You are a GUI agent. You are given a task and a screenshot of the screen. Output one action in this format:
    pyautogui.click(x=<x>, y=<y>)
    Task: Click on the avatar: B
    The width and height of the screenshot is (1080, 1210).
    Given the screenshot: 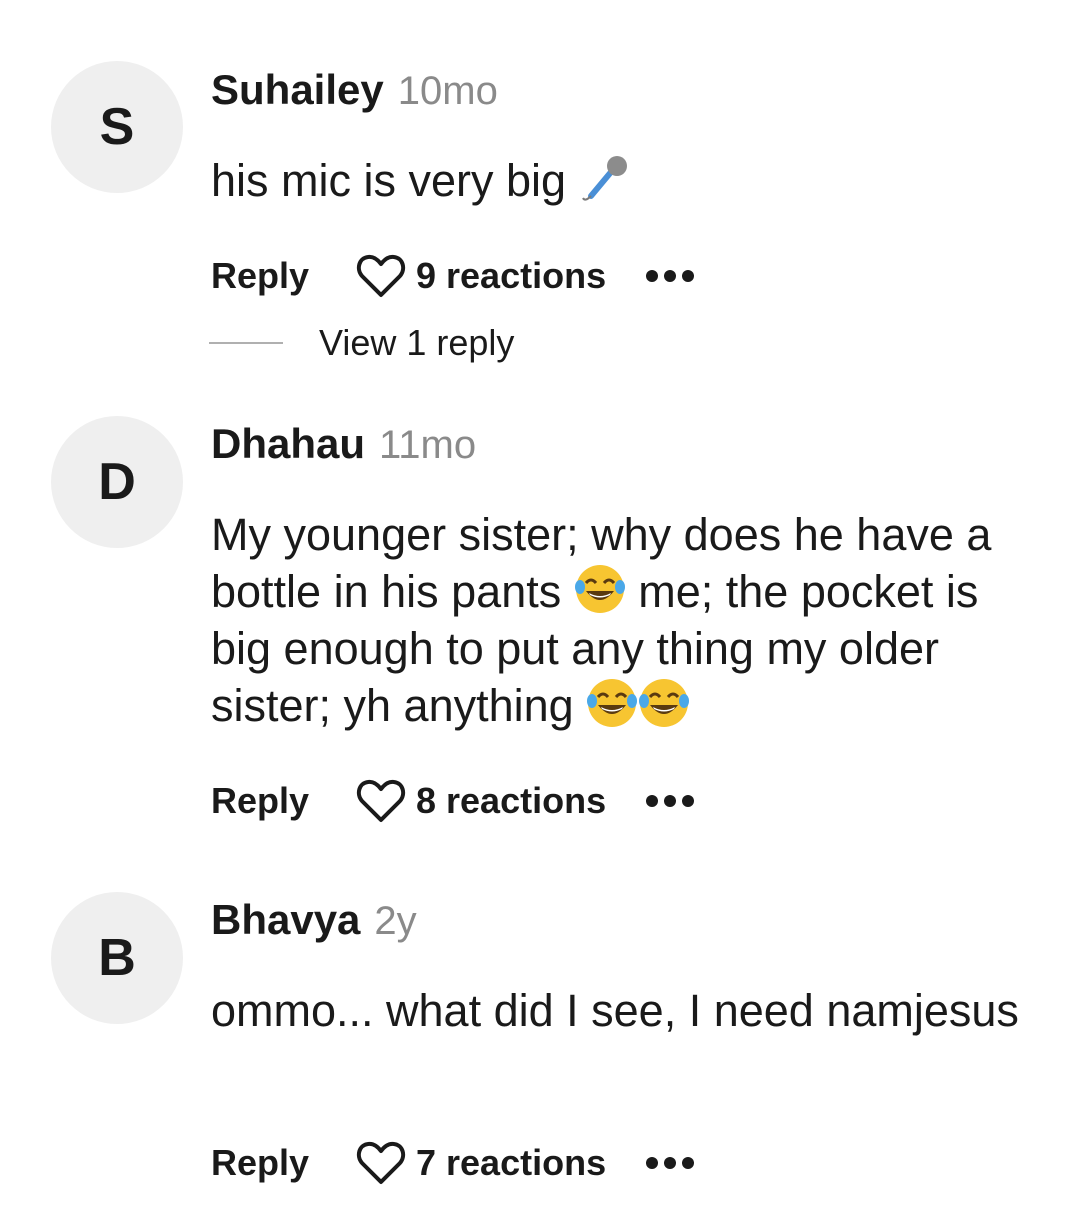 What is the action you would take?
    pyautogui.click(x=117, y=958)
    